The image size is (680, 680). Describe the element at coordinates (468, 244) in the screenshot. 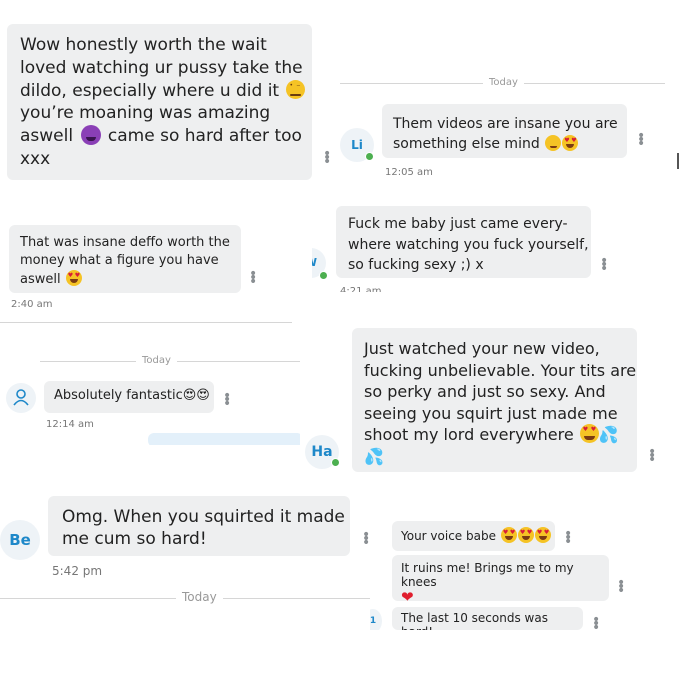

I see `message-line: where watching you fuck yourself,` at that location.